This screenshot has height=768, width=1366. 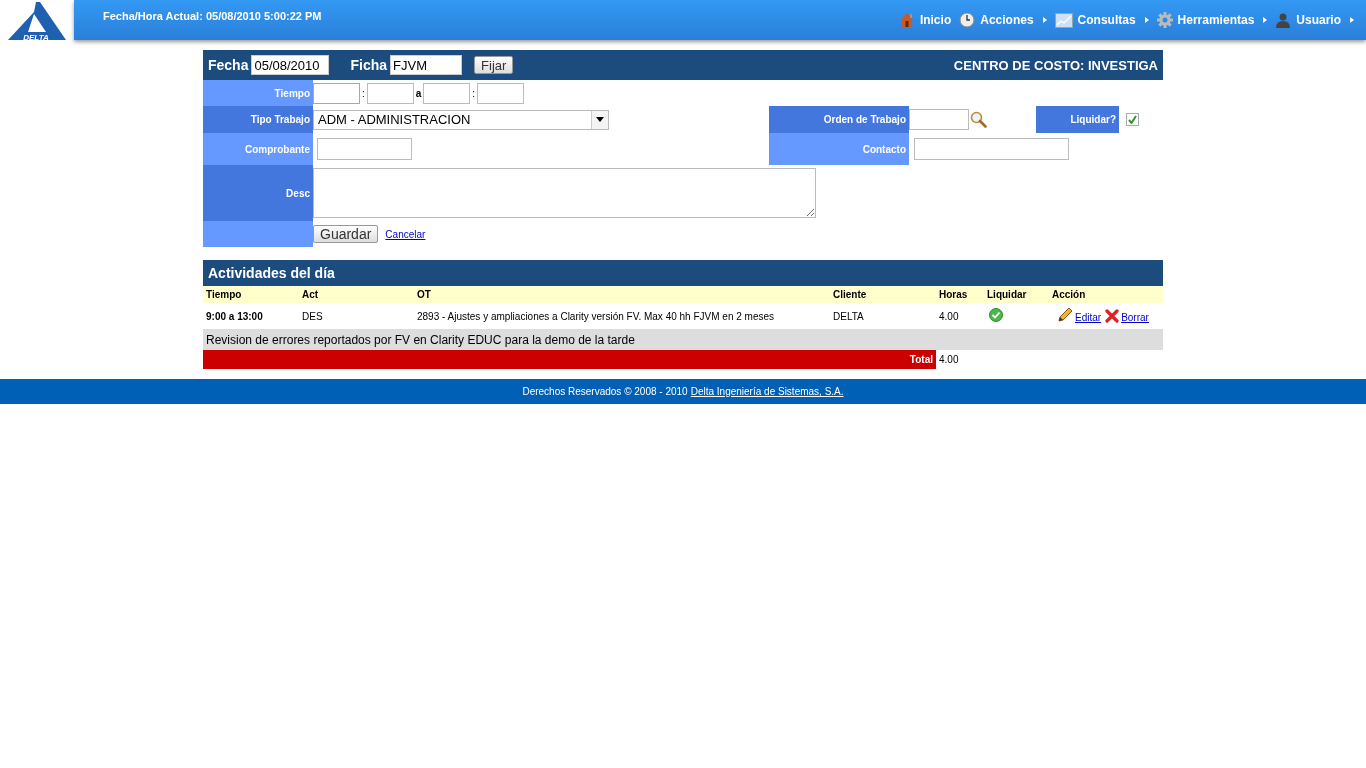 I want to click on fecha-label: Fecha, so click(x=228, y=65).